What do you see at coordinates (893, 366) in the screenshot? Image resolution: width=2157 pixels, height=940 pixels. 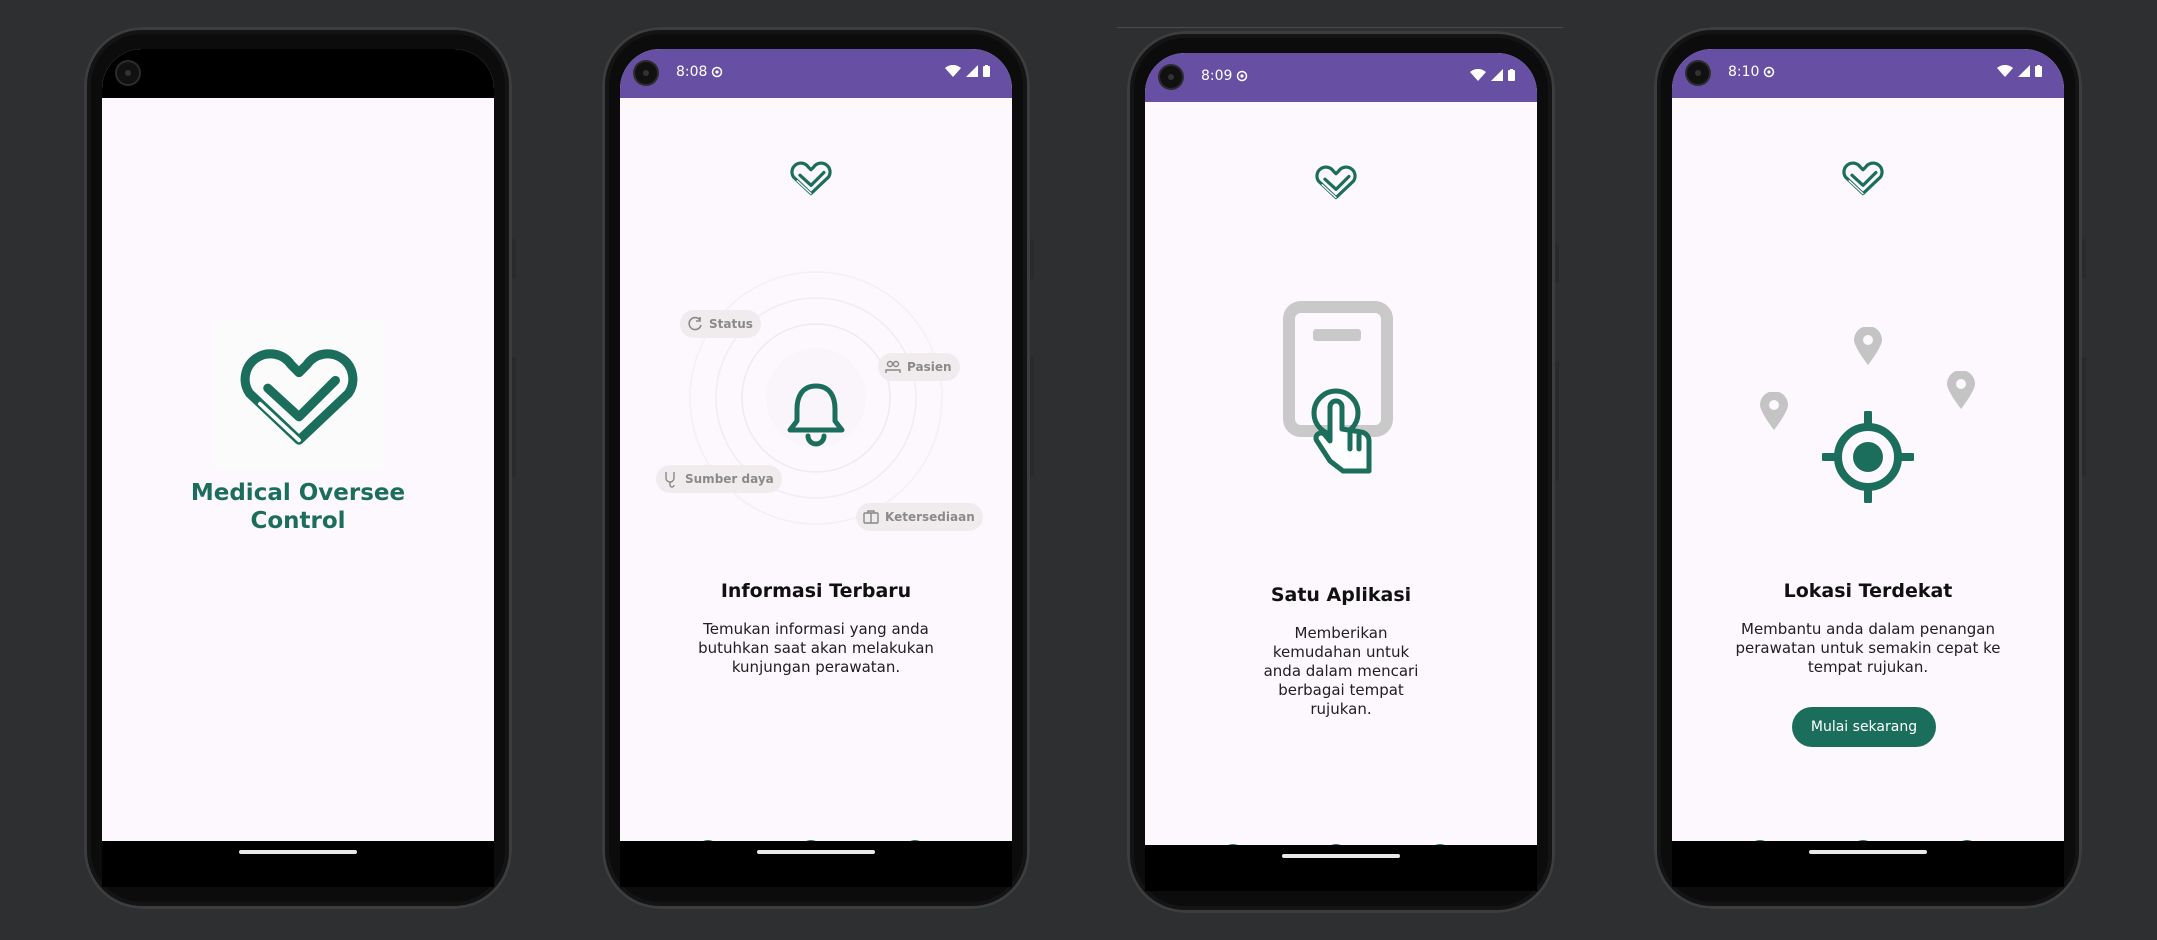 I see `people-icon` at bounding box center [893, 366].